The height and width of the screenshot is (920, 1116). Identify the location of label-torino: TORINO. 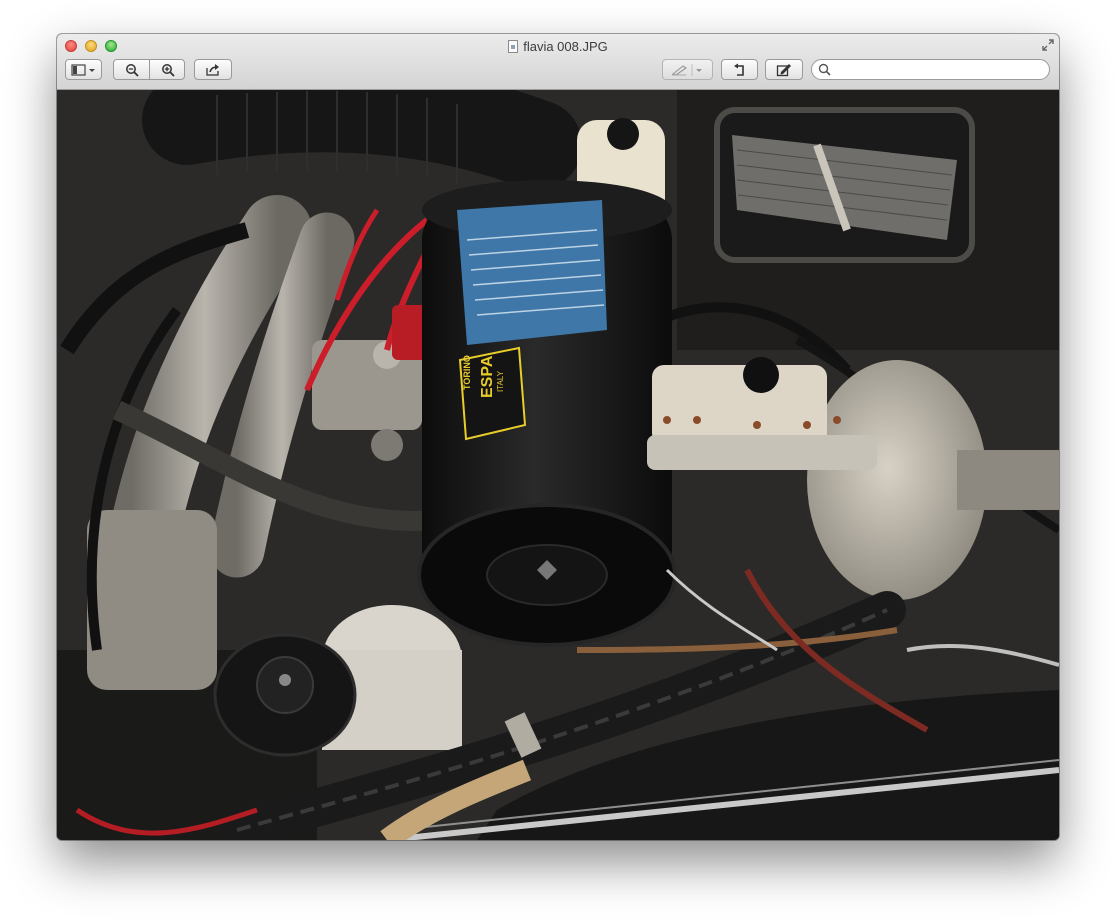
(467, 372).